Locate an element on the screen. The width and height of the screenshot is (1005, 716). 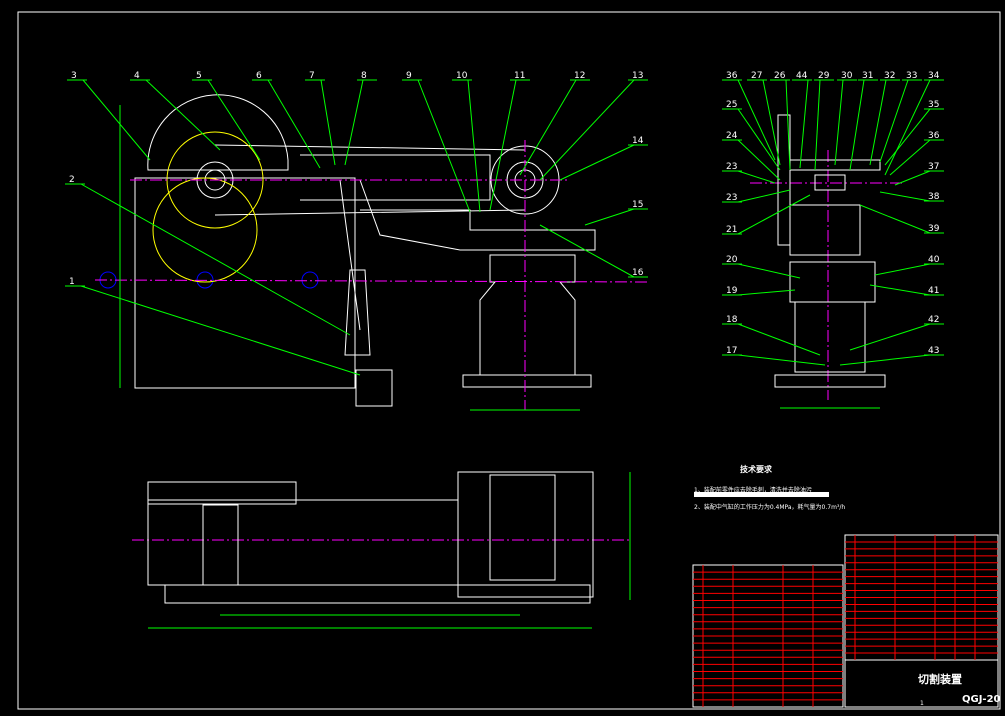
side-part-label: 43 is located at coordinates (933, 351).